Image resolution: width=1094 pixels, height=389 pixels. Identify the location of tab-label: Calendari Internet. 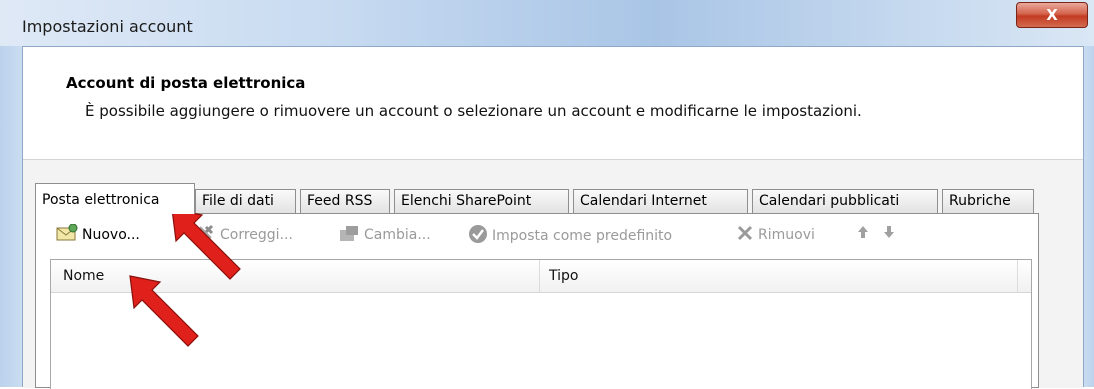
(643, 201).